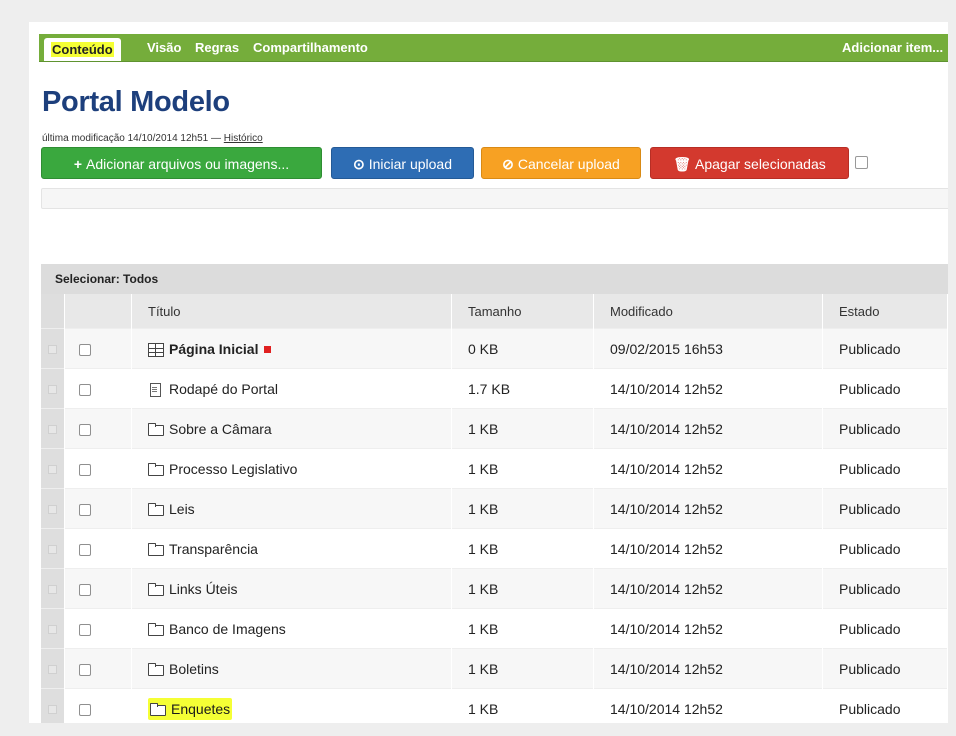 This screenshot has height=736, width=956. I want to click on upload-circle-icon: ⊙, so click(358, 164).